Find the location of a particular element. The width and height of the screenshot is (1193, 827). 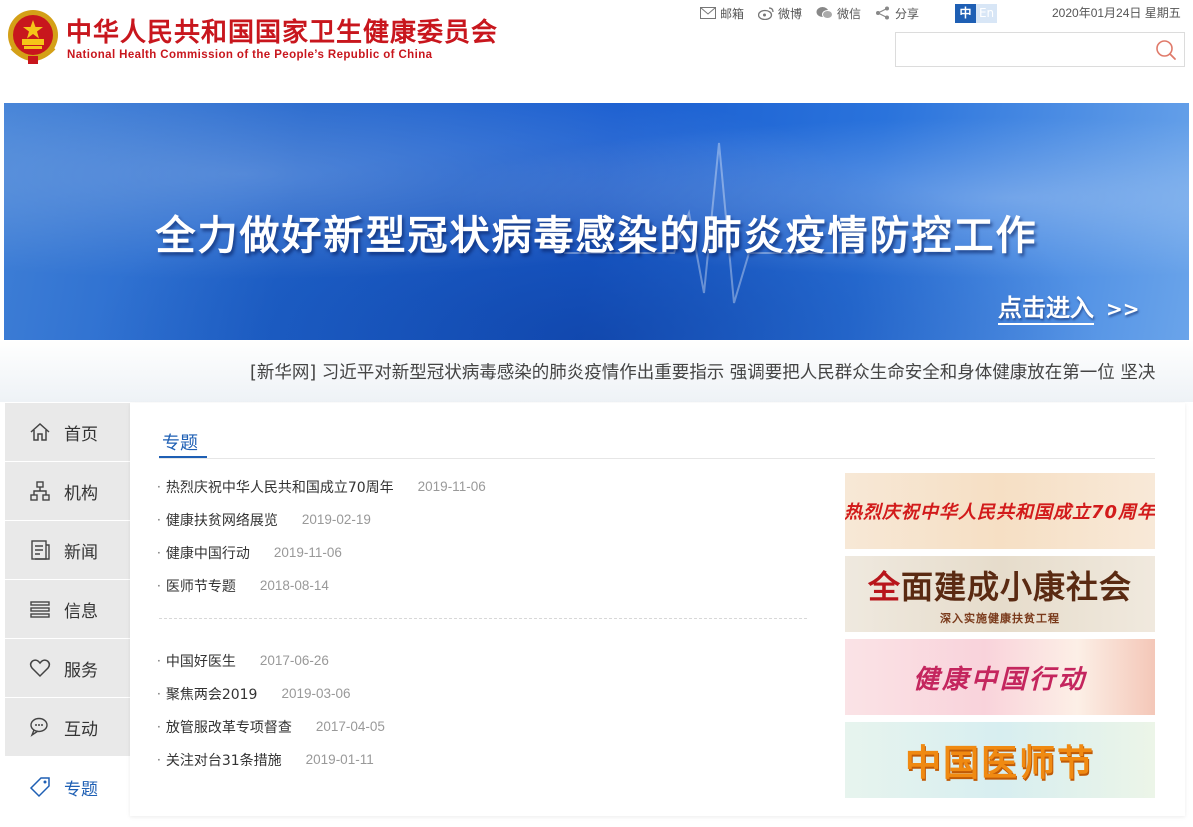

list-item-date: 2019-02-19 is located at coordinates (336, 519).